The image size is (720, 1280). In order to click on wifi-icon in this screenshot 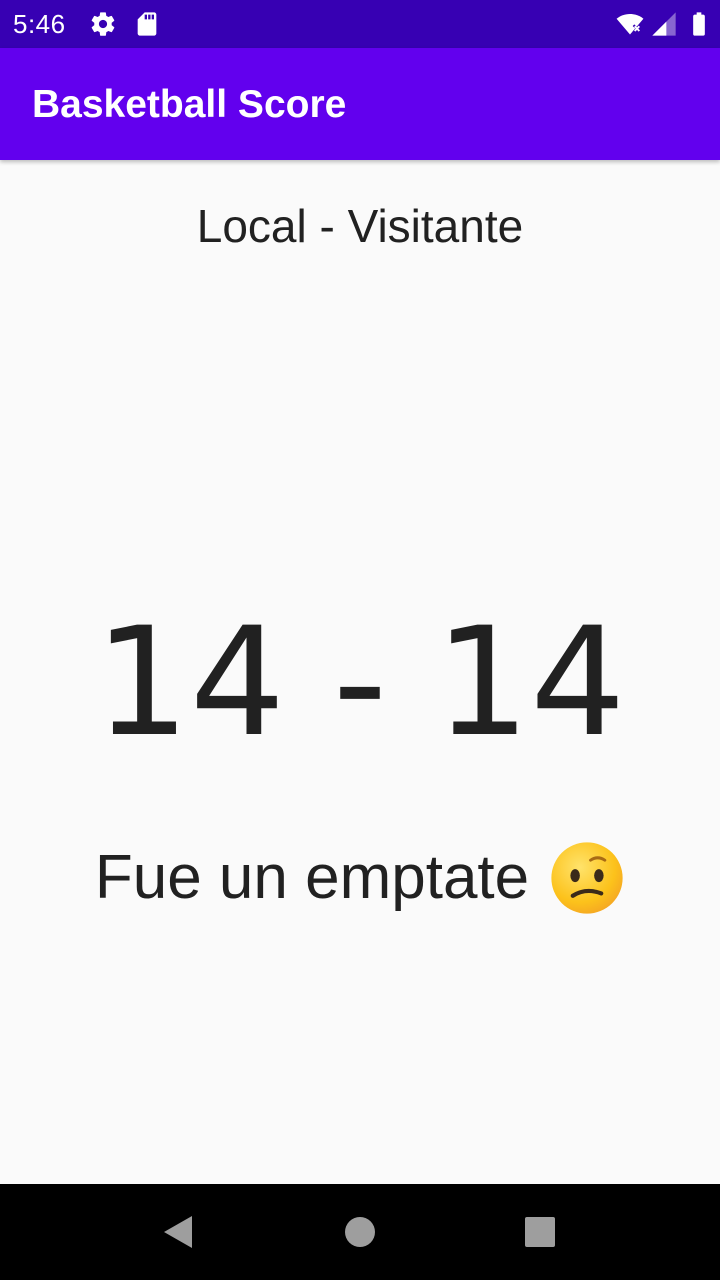, I will do `click(630, 24)`.